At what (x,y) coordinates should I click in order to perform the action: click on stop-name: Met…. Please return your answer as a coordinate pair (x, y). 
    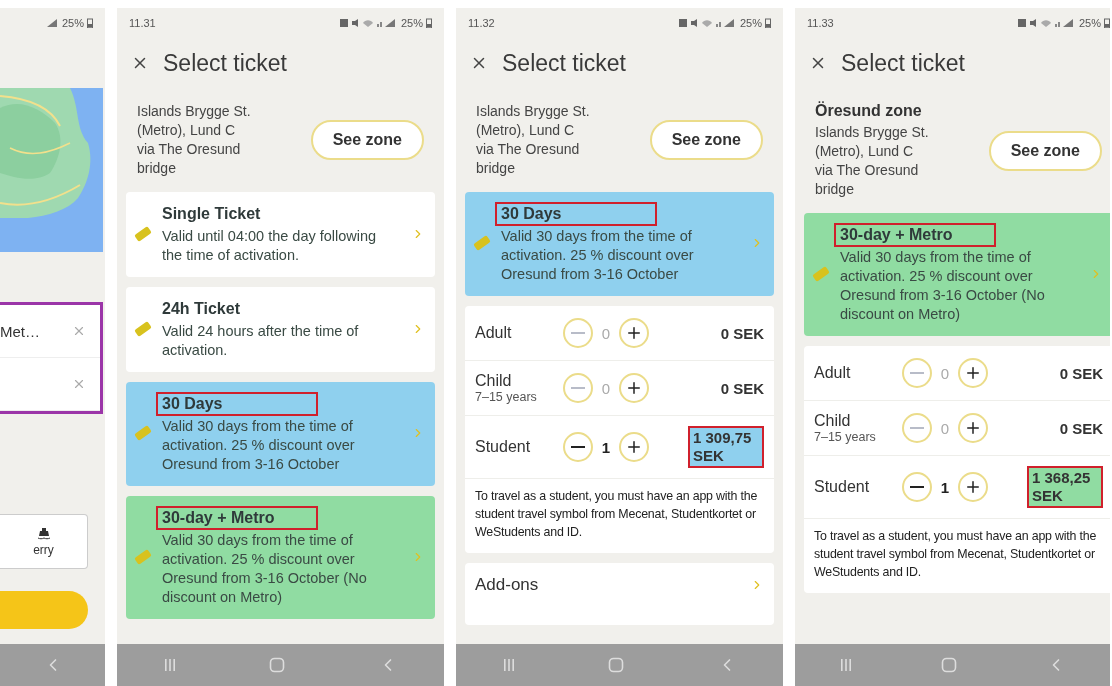
    Looking at the image, I should click on (20, 331).